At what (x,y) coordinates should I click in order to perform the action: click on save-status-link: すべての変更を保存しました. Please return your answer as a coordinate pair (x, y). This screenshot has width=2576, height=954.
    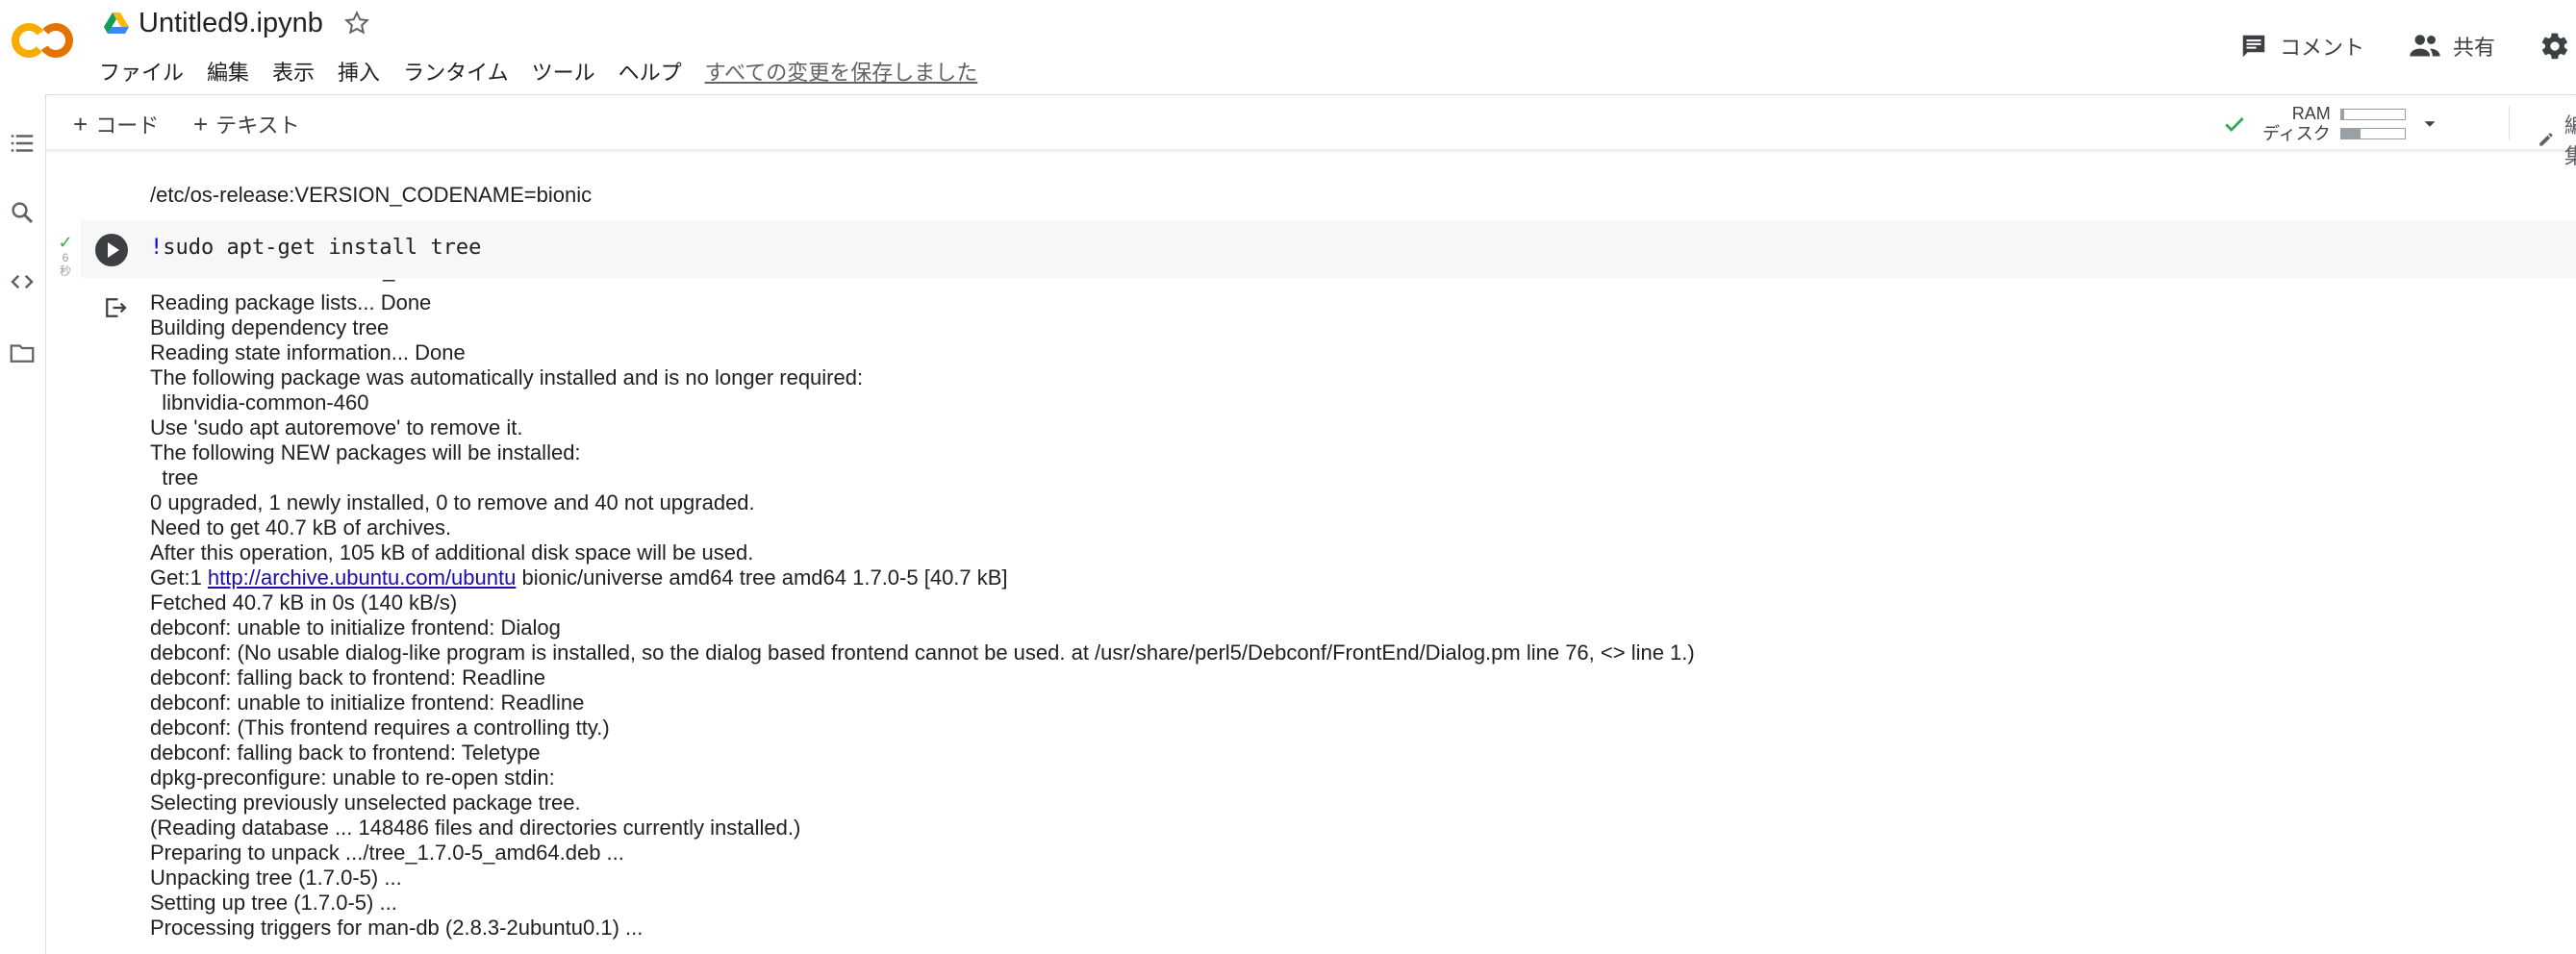
    Looking at the image, I should click on (841, 71).